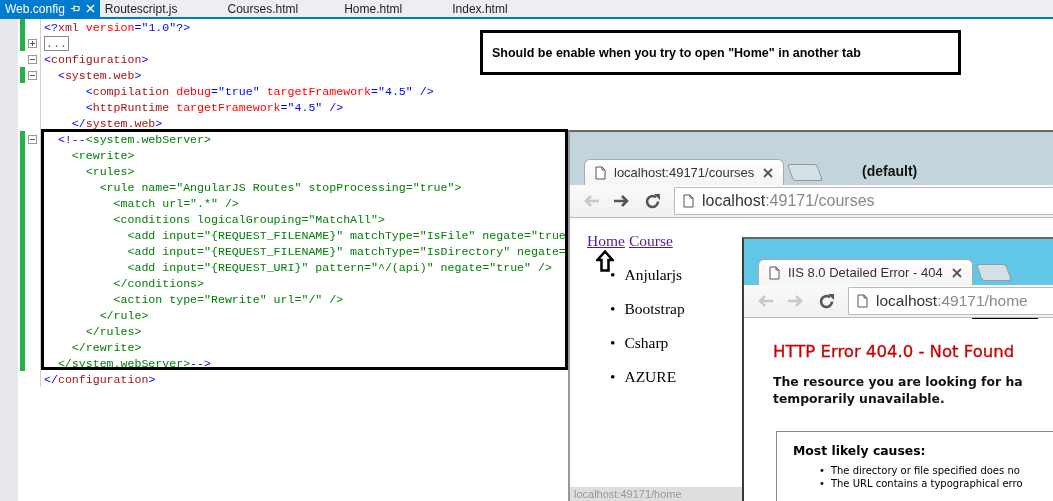 The image size is (1053, 501). I want to click on list-item: AZURE, so click(650, 377).